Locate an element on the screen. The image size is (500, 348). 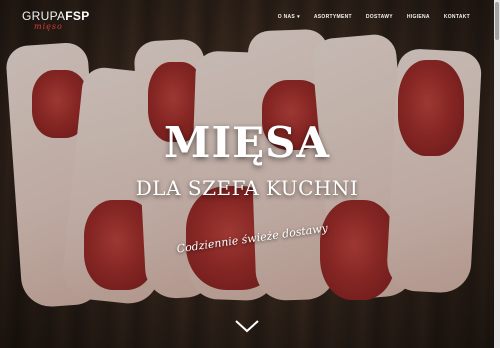
nav-item-label: DOSTAWY is located at coordinates (379, 17).